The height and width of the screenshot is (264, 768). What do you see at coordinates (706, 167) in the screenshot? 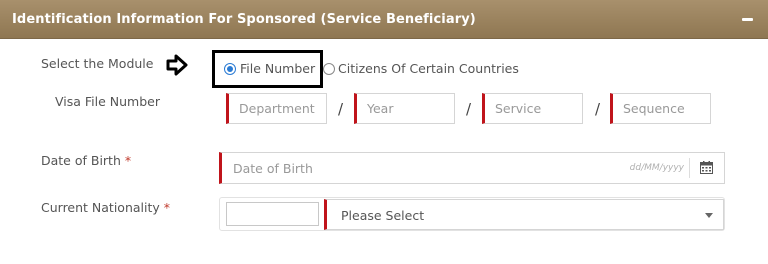
I see `calendar-icon` at bounding box center [706, 167].